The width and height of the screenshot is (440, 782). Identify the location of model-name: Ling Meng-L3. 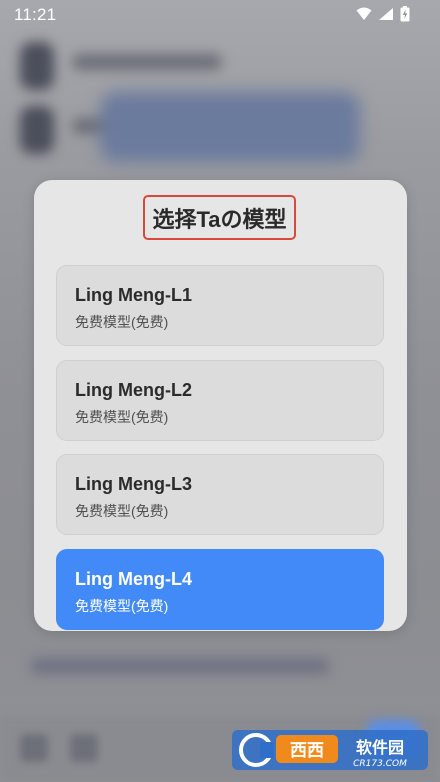
(133, 484).